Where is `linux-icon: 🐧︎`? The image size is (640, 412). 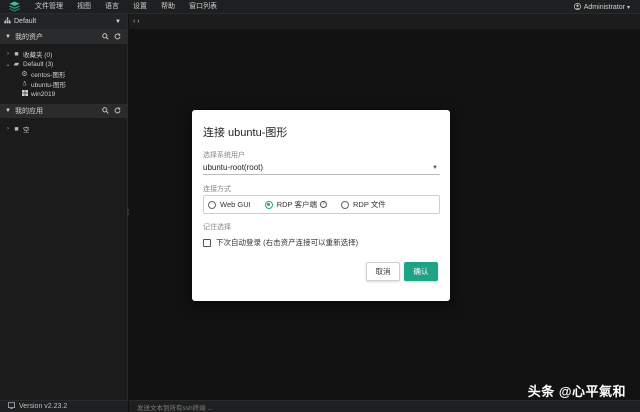 linux-icon: 🐧︎ is located at coordinates (24, 84).